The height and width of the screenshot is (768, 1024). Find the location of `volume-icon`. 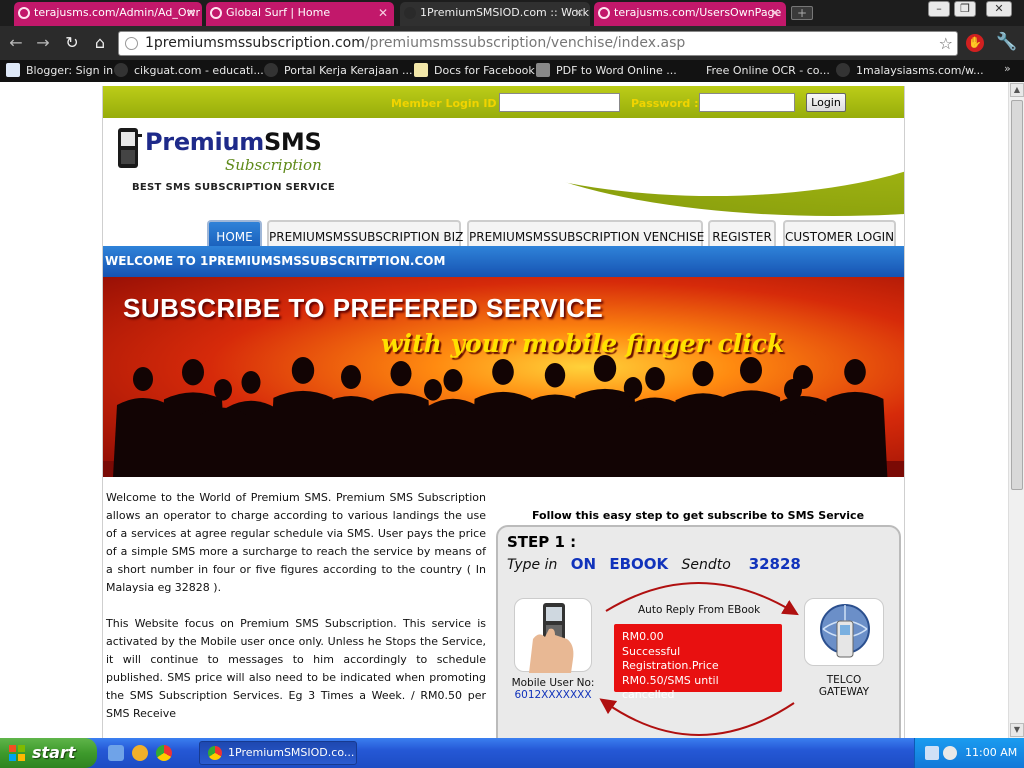

volume-icon is located at coordinates (950, 753).